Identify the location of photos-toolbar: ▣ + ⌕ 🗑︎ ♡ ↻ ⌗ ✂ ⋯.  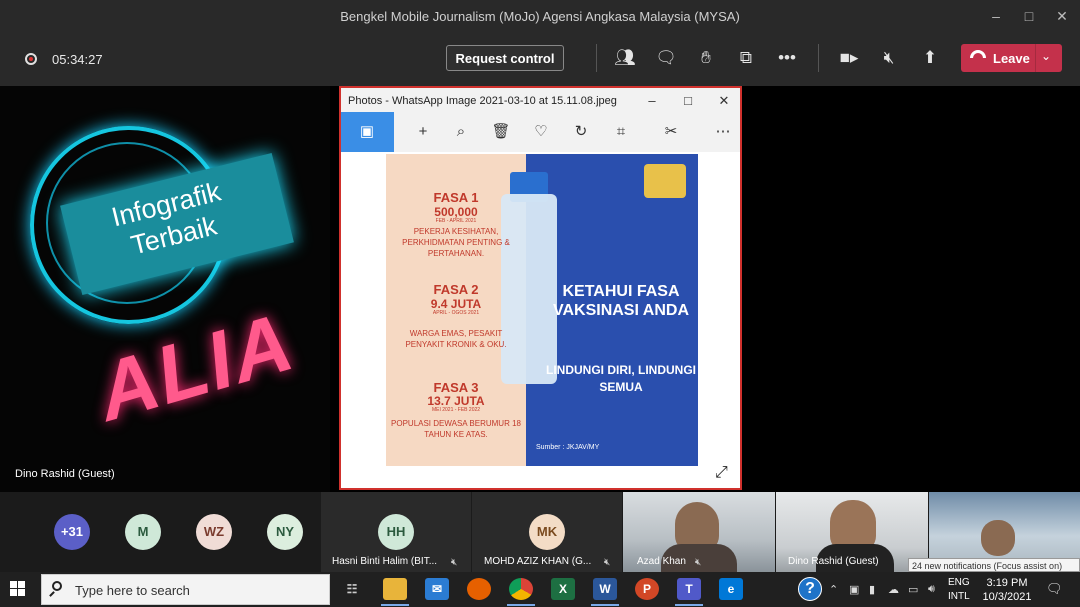
(540, 132).